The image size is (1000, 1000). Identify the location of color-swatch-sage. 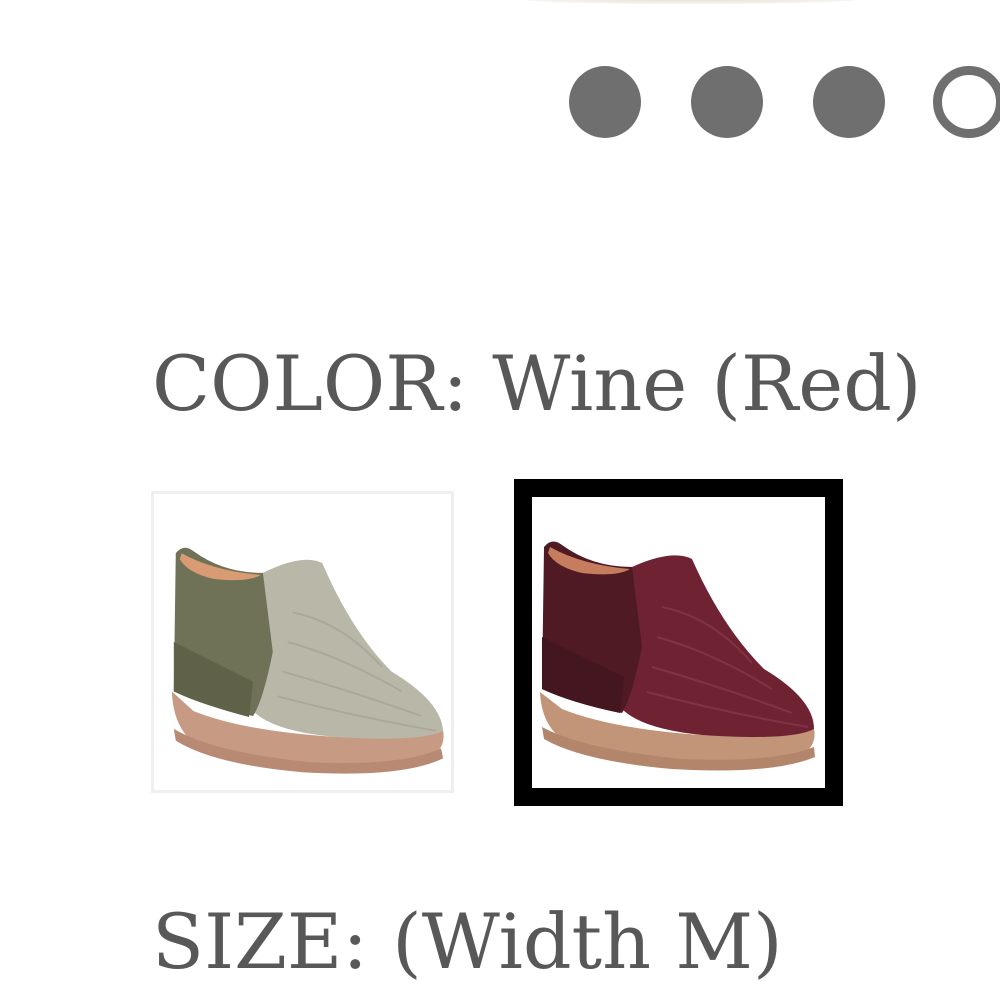
(302, 642).